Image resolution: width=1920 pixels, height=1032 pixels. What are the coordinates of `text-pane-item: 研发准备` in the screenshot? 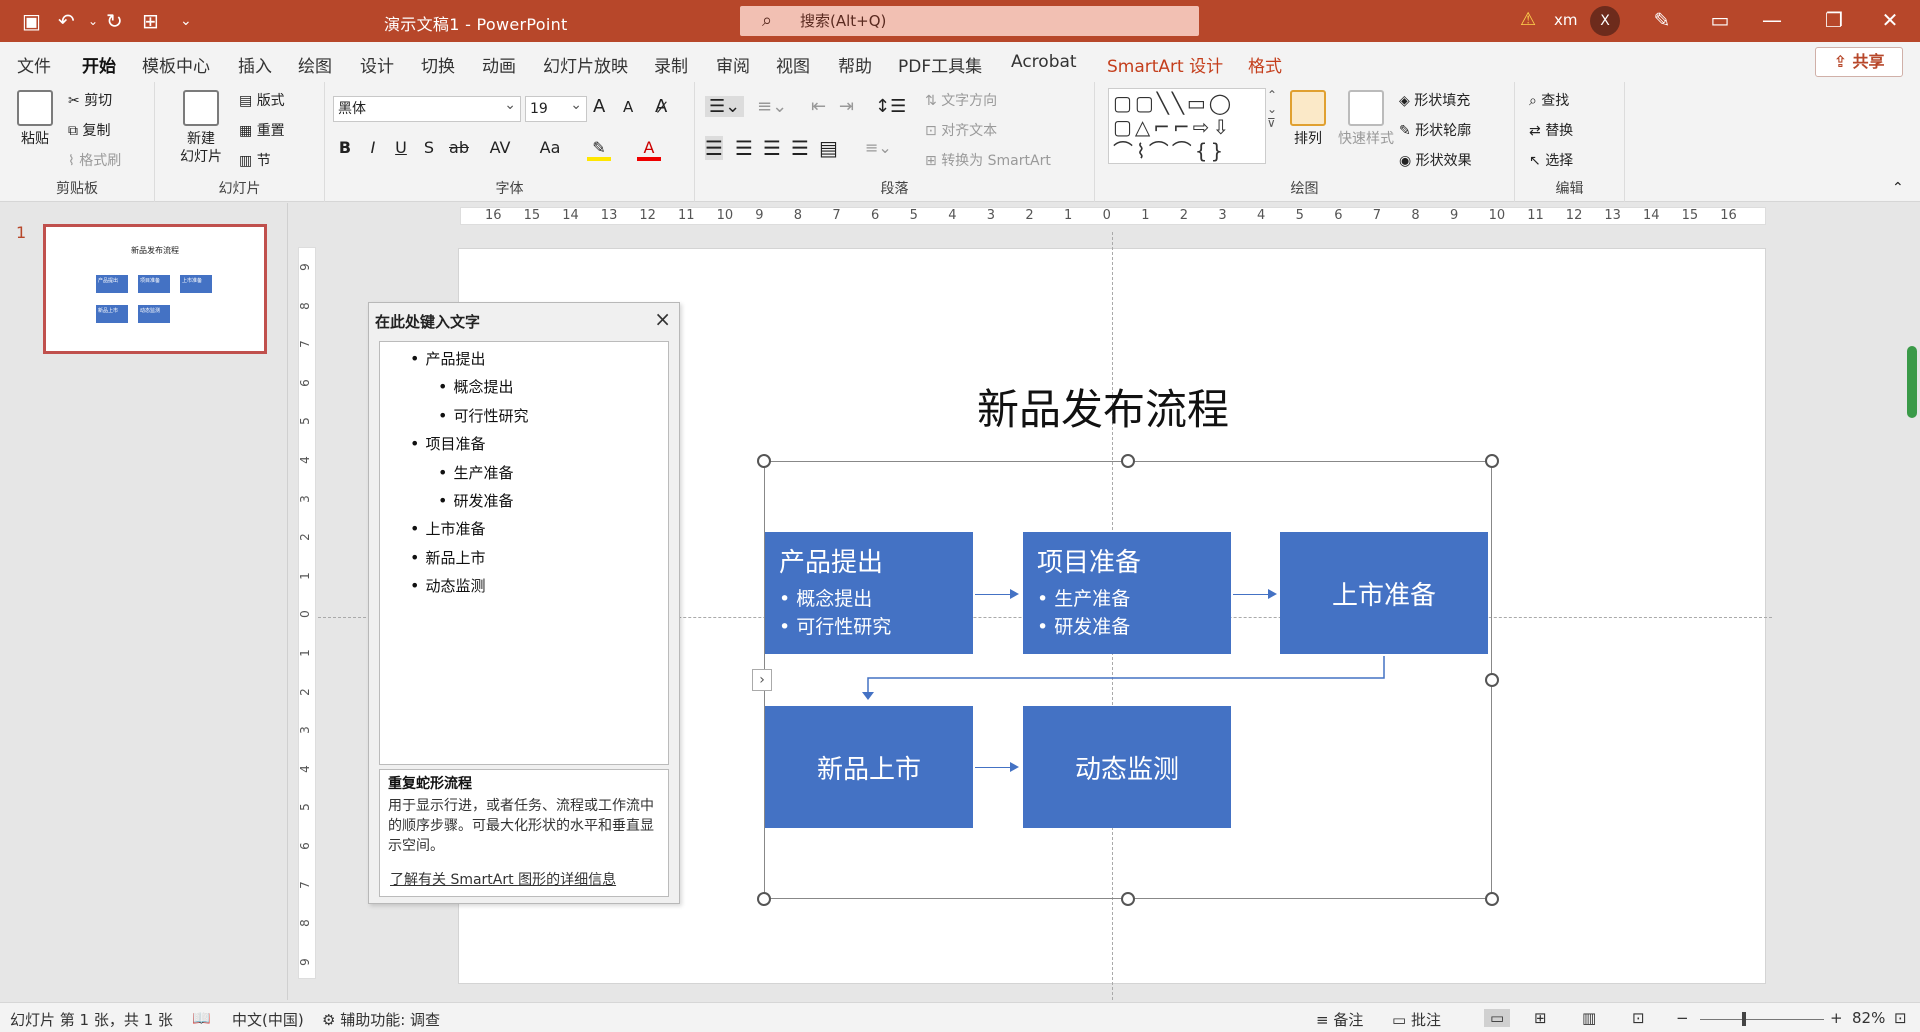 It's located at (475, 500).